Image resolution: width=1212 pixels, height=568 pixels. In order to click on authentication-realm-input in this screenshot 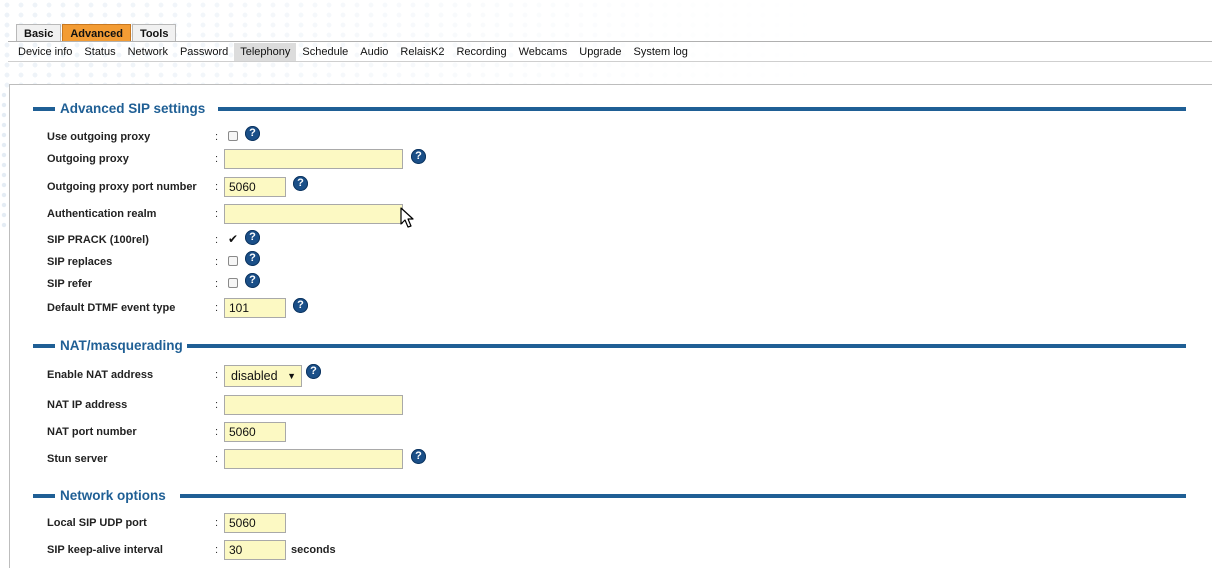, I will do `click(313, 214)`.